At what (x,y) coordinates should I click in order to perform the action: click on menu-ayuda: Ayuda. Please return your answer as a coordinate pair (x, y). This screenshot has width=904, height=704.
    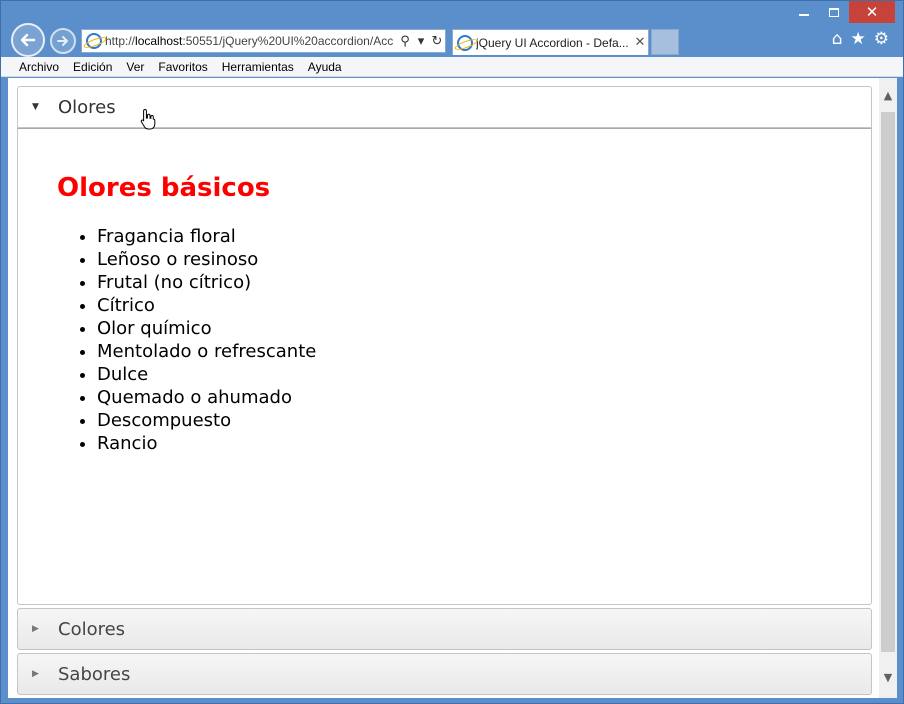
    Looking at the image, I should click on (326, 67).